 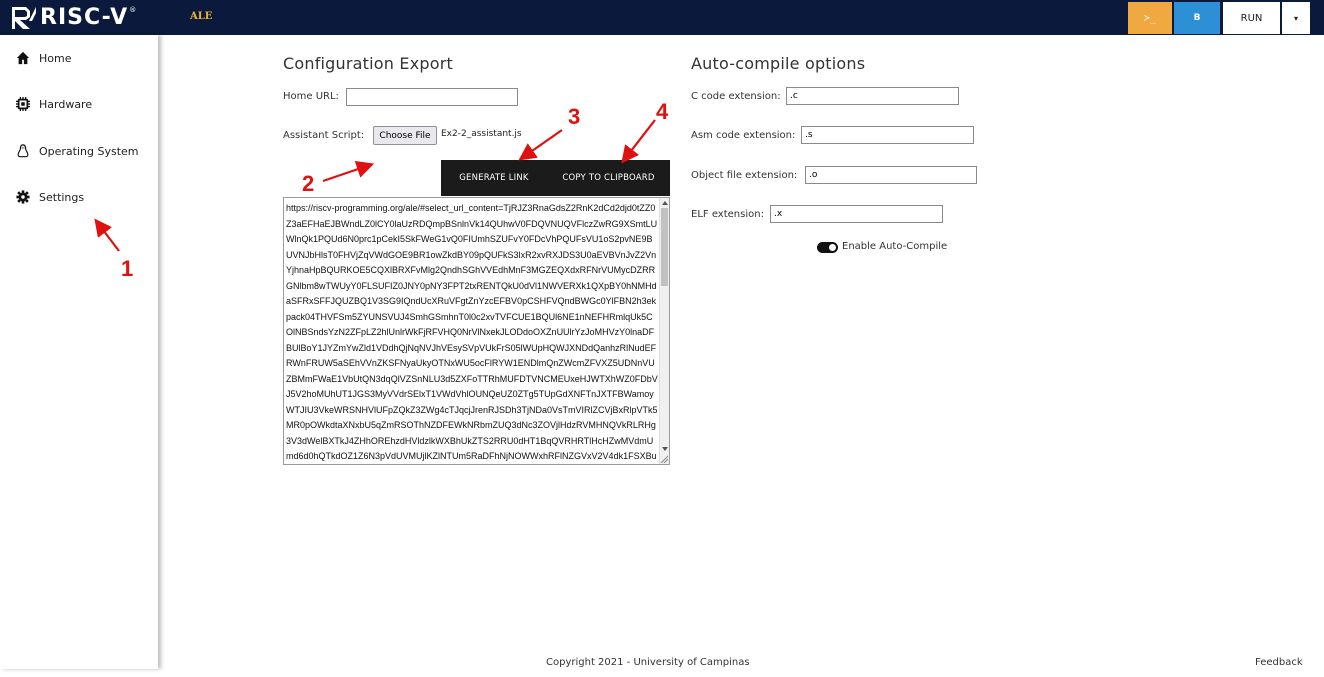 What do you see at coordinates (743, 135) in the screenshot?
I see `asm-extension-label: Asm code extension:` at bounding box center [743, 135].